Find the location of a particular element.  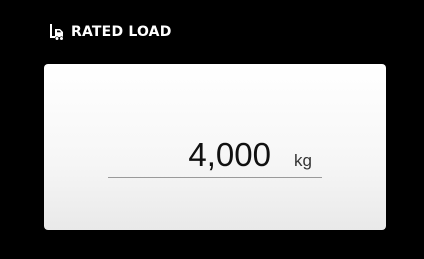

panel-title: RATED LOAD is located at coordinates (121, 32).